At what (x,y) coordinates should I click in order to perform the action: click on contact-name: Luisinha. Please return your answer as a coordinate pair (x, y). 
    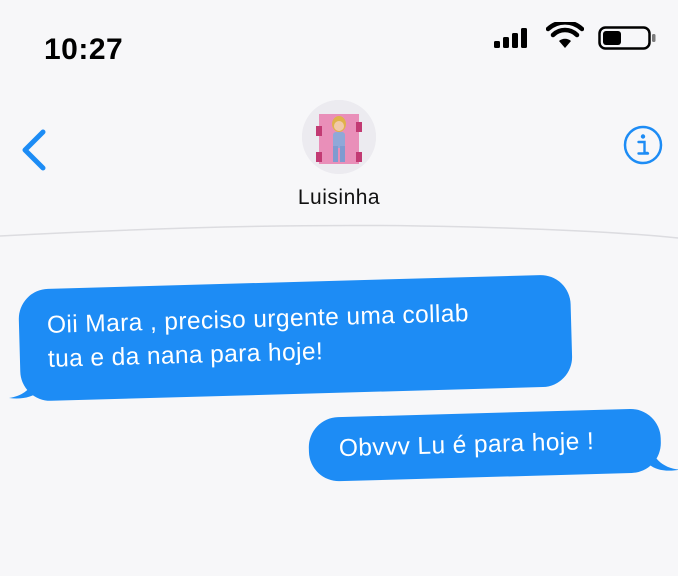
    Looking at the image, I should click on (339, 198).